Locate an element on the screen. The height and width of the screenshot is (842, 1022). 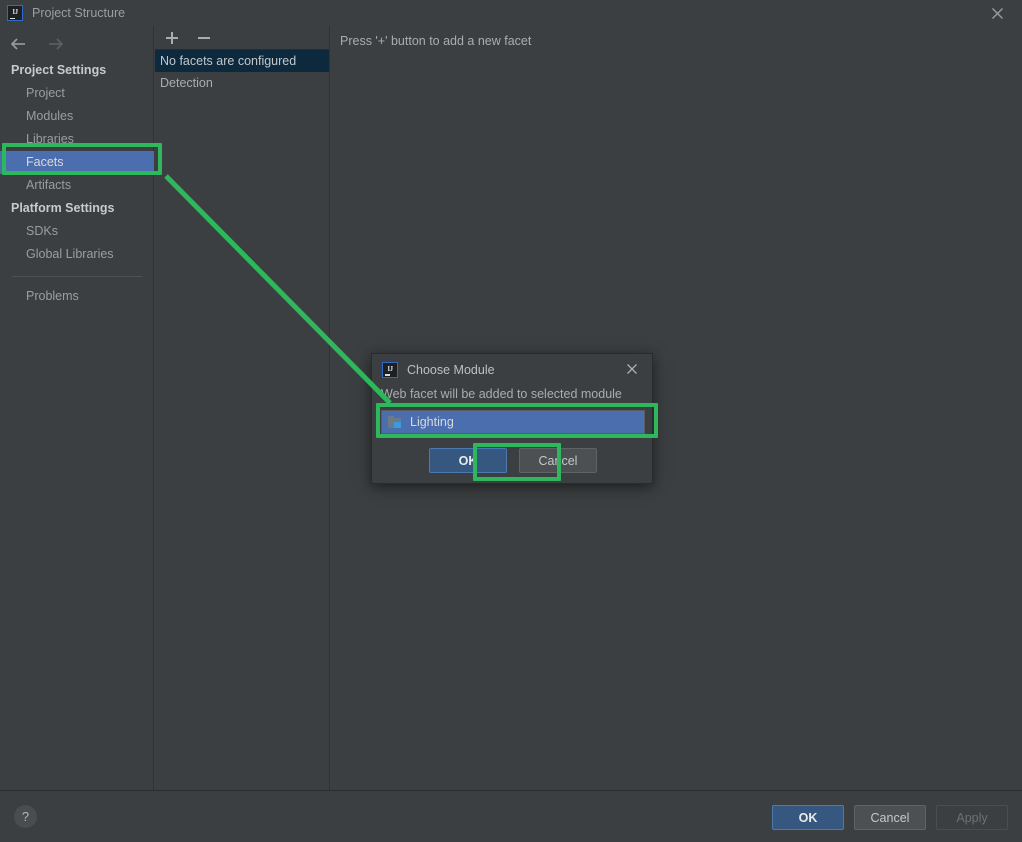
intellij-logo-text: IJ is located at coordinates (15, 12).